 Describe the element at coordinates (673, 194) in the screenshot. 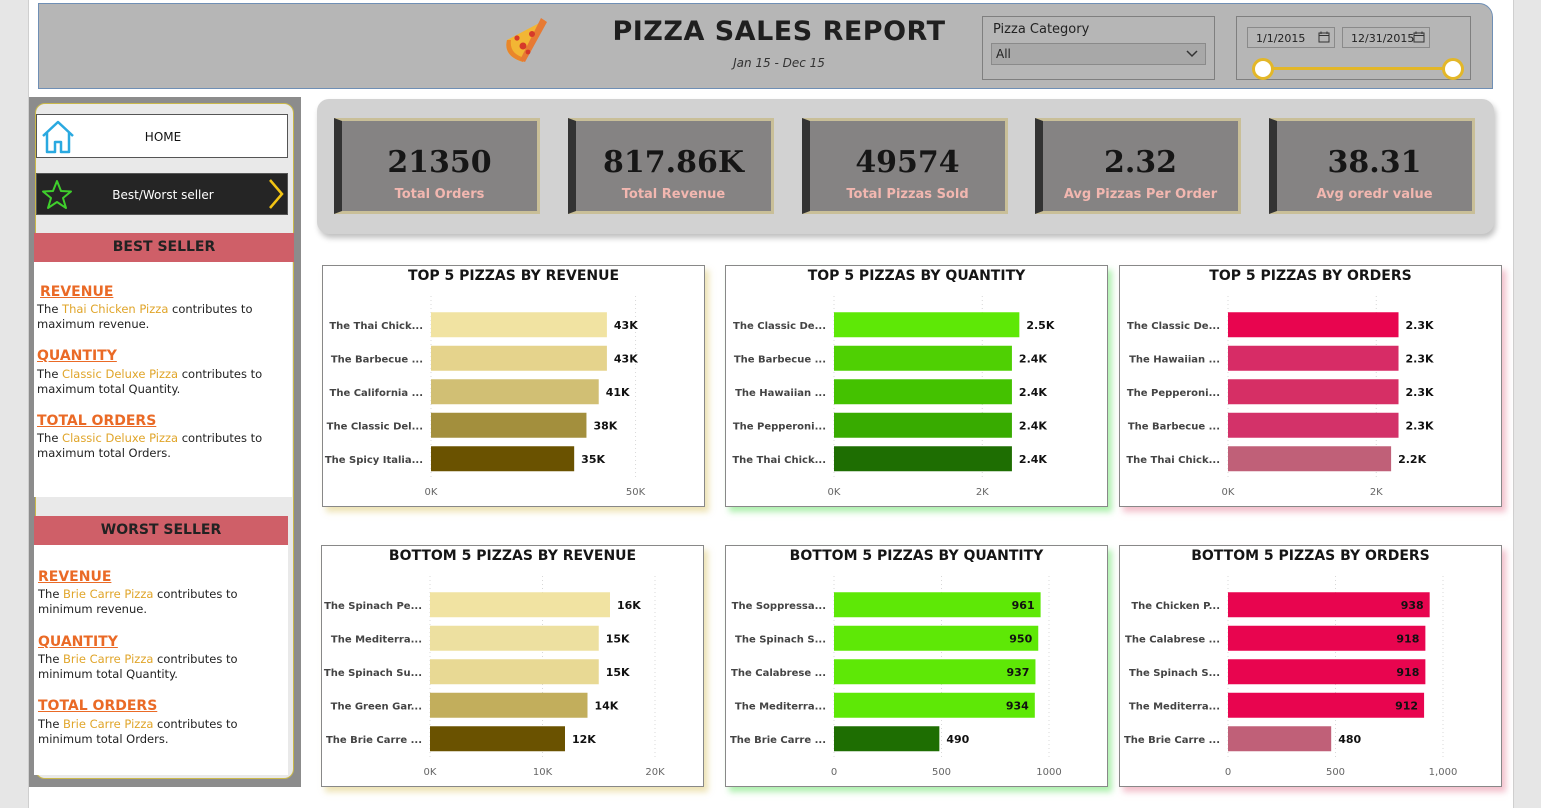

I see `kpi-label: Total Revenue` at that location.